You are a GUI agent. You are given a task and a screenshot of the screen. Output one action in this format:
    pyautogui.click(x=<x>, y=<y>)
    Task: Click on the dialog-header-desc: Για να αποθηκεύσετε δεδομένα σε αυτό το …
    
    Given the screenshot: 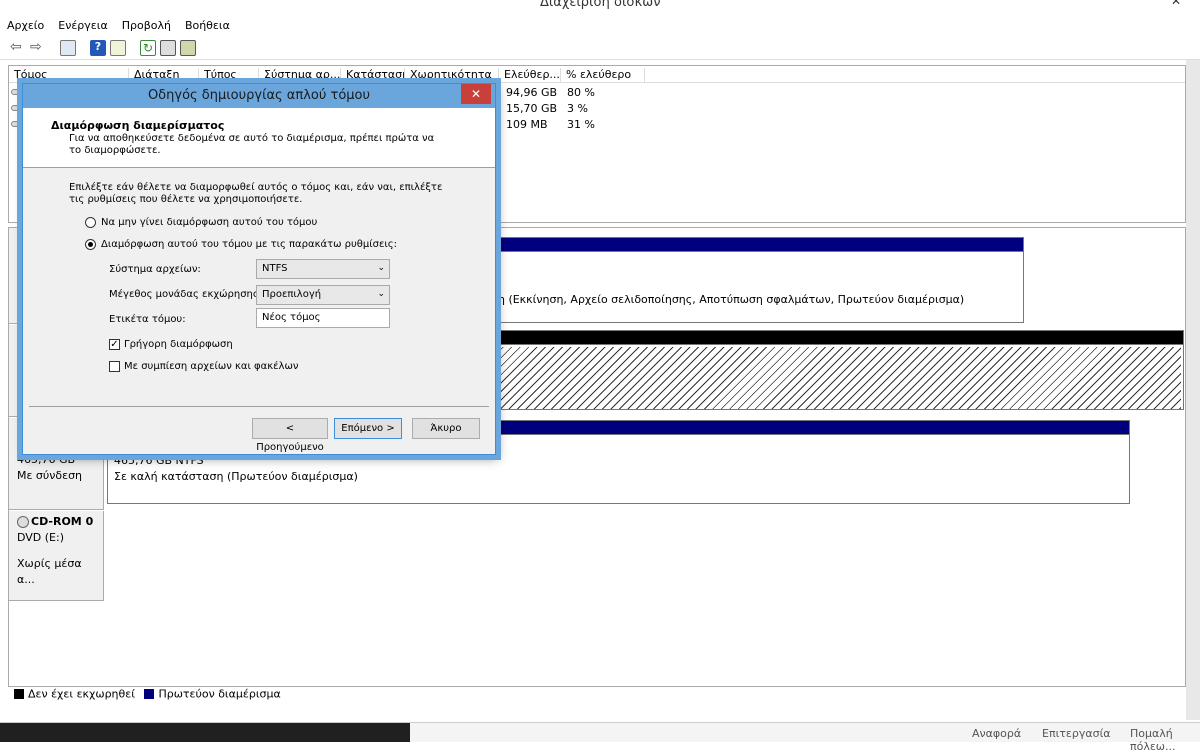 What is the action you would take?
    pyautogui.click(x=252, y=144)
    